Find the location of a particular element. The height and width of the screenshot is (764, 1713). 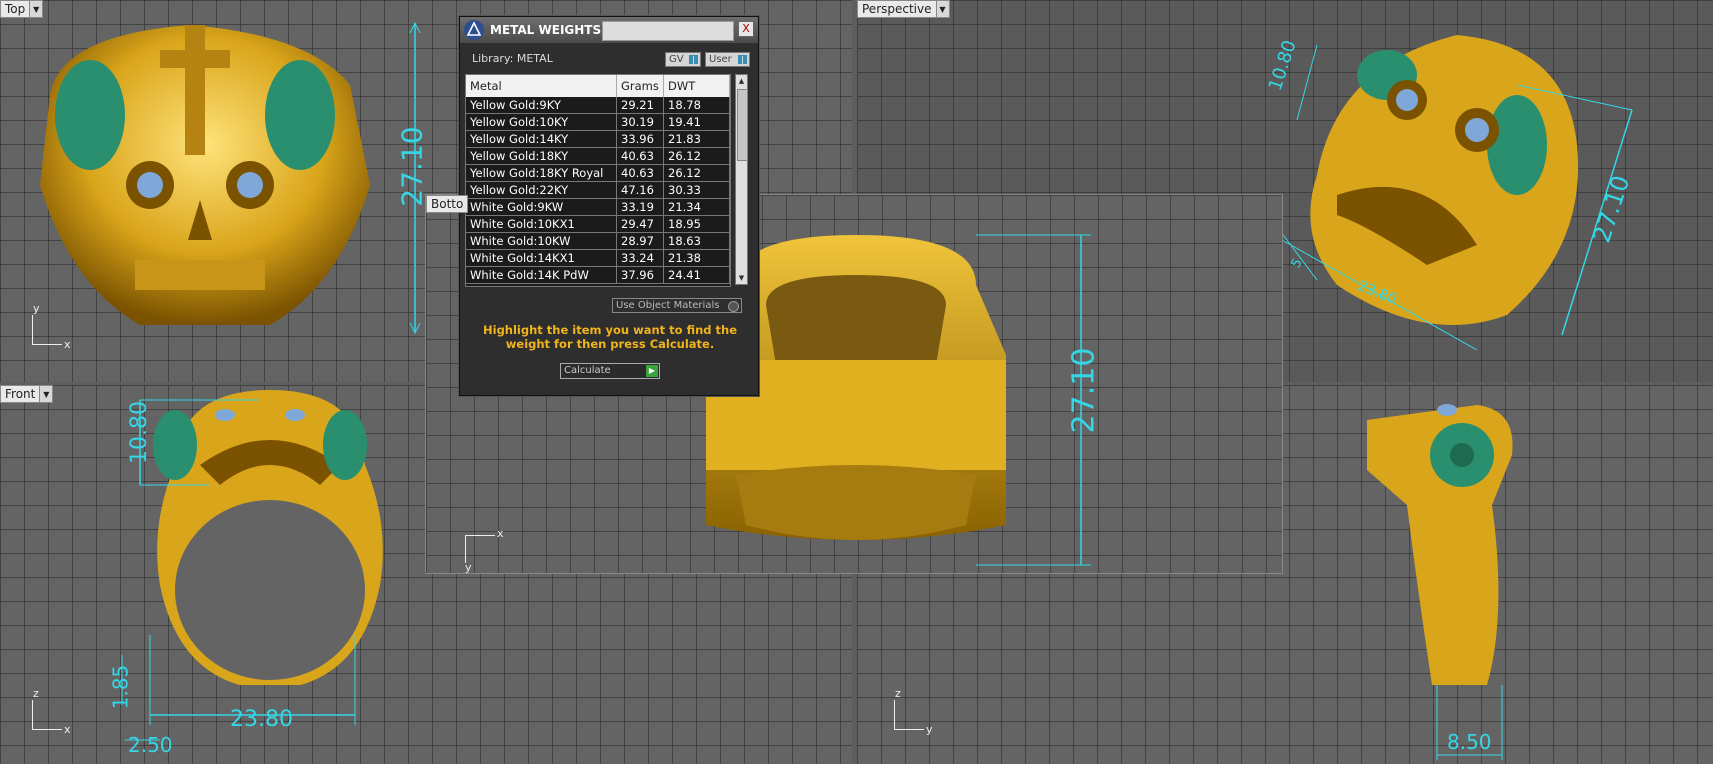

viewport-perspective-title: Perspective is located at coordinates (897, 9).